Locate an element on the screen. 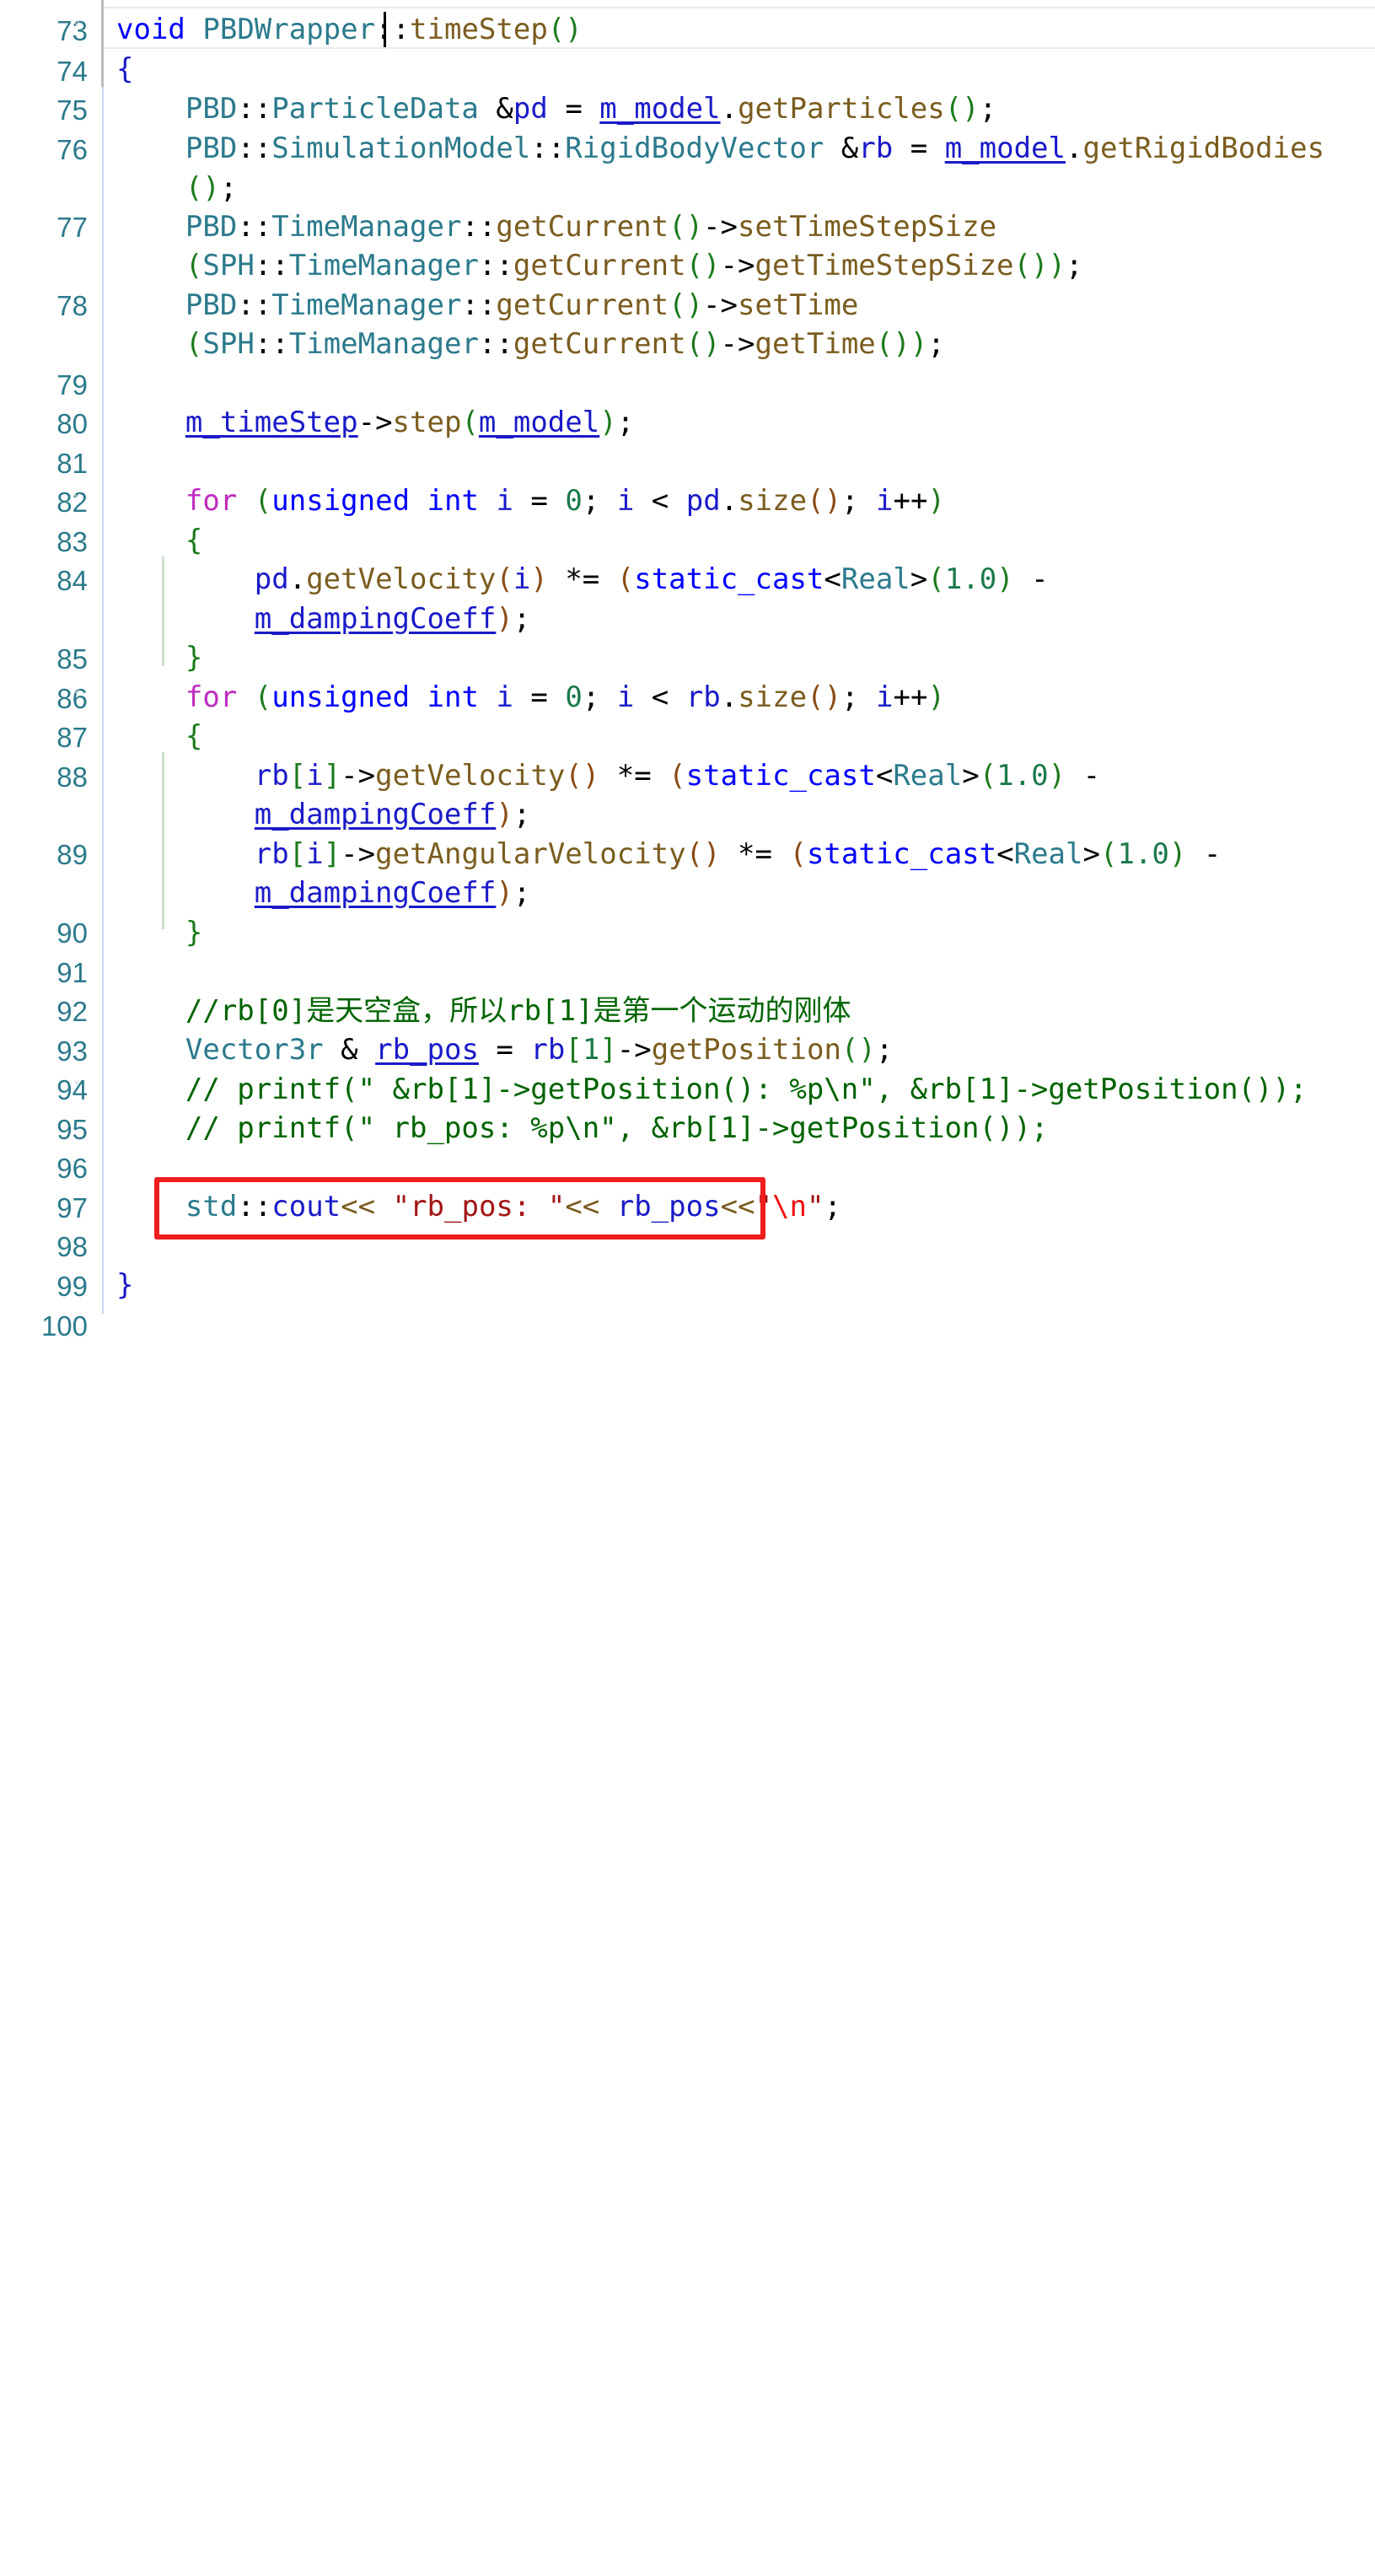  code-line-text: PBD::TimeManager::getCurrent()->setTime is located at coordinates (522, 305).